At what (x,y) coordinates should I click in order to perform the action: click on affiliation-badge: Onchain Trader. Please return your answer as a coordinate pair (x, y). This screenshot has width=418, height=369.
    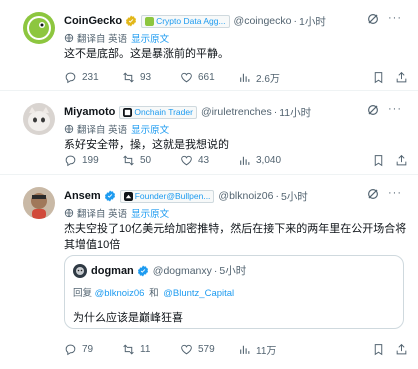
    Looking at the image, I should click on (158, 112).